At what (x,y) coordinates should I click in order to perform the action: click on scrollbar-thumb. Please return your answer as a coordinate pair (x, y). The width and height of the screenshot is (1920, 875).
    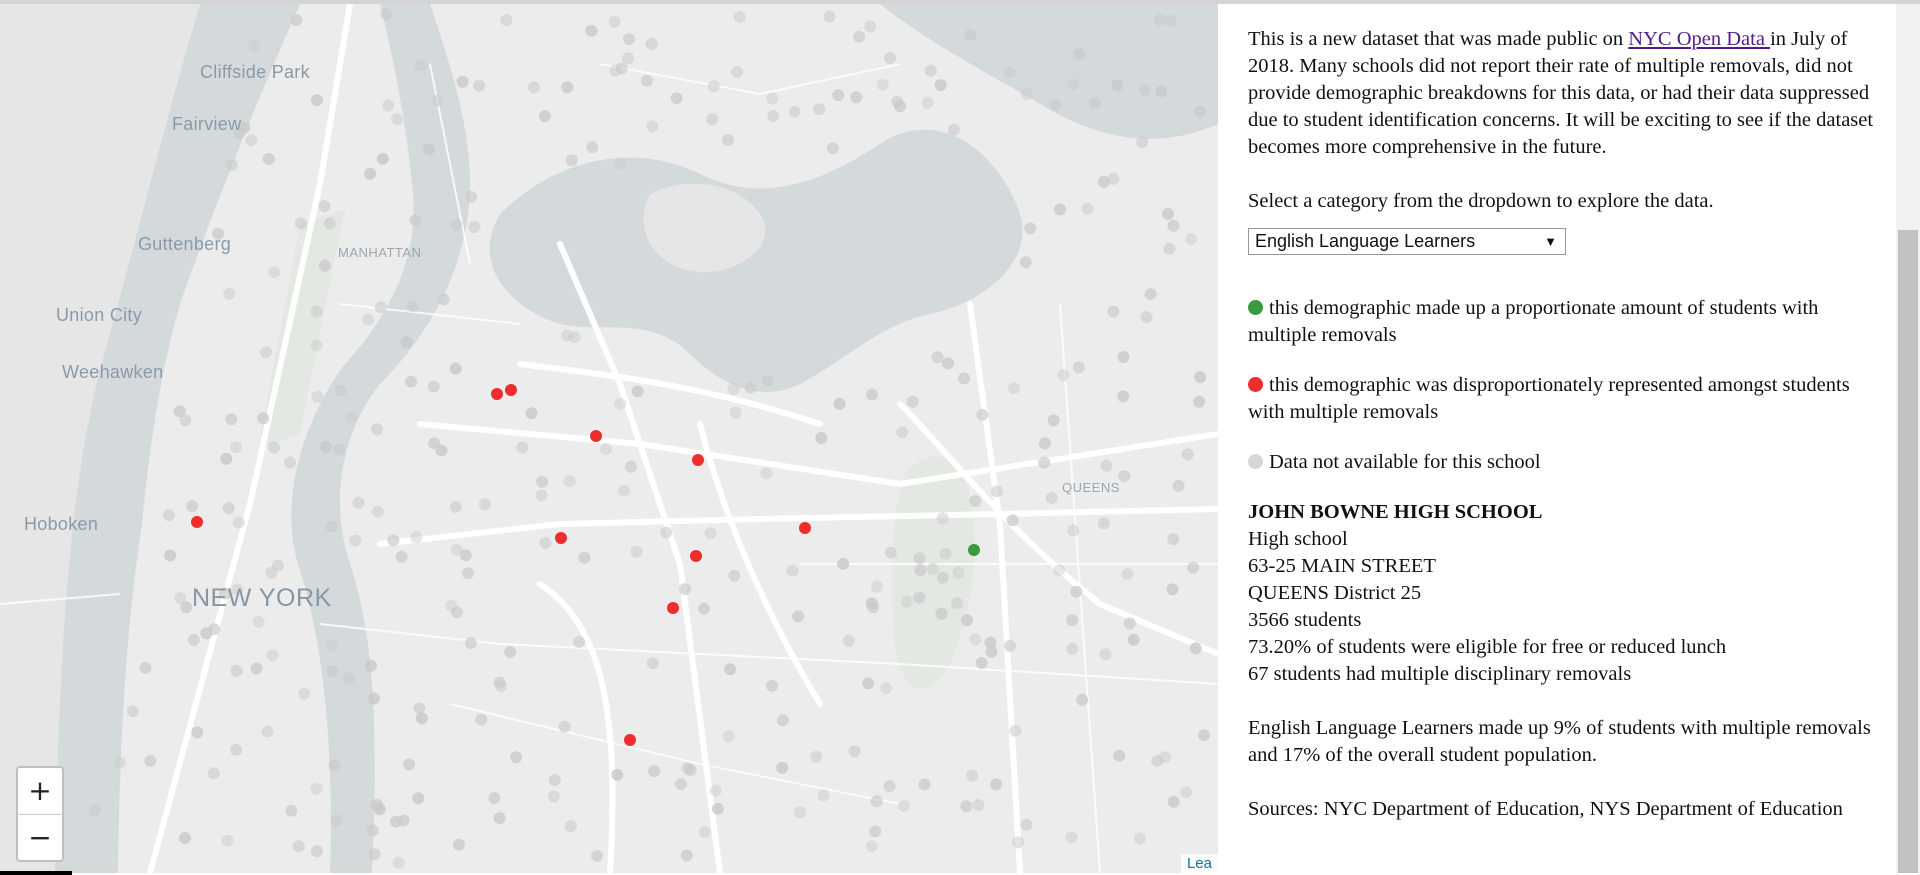
    Looking at the image, I should click on (1908, 551).